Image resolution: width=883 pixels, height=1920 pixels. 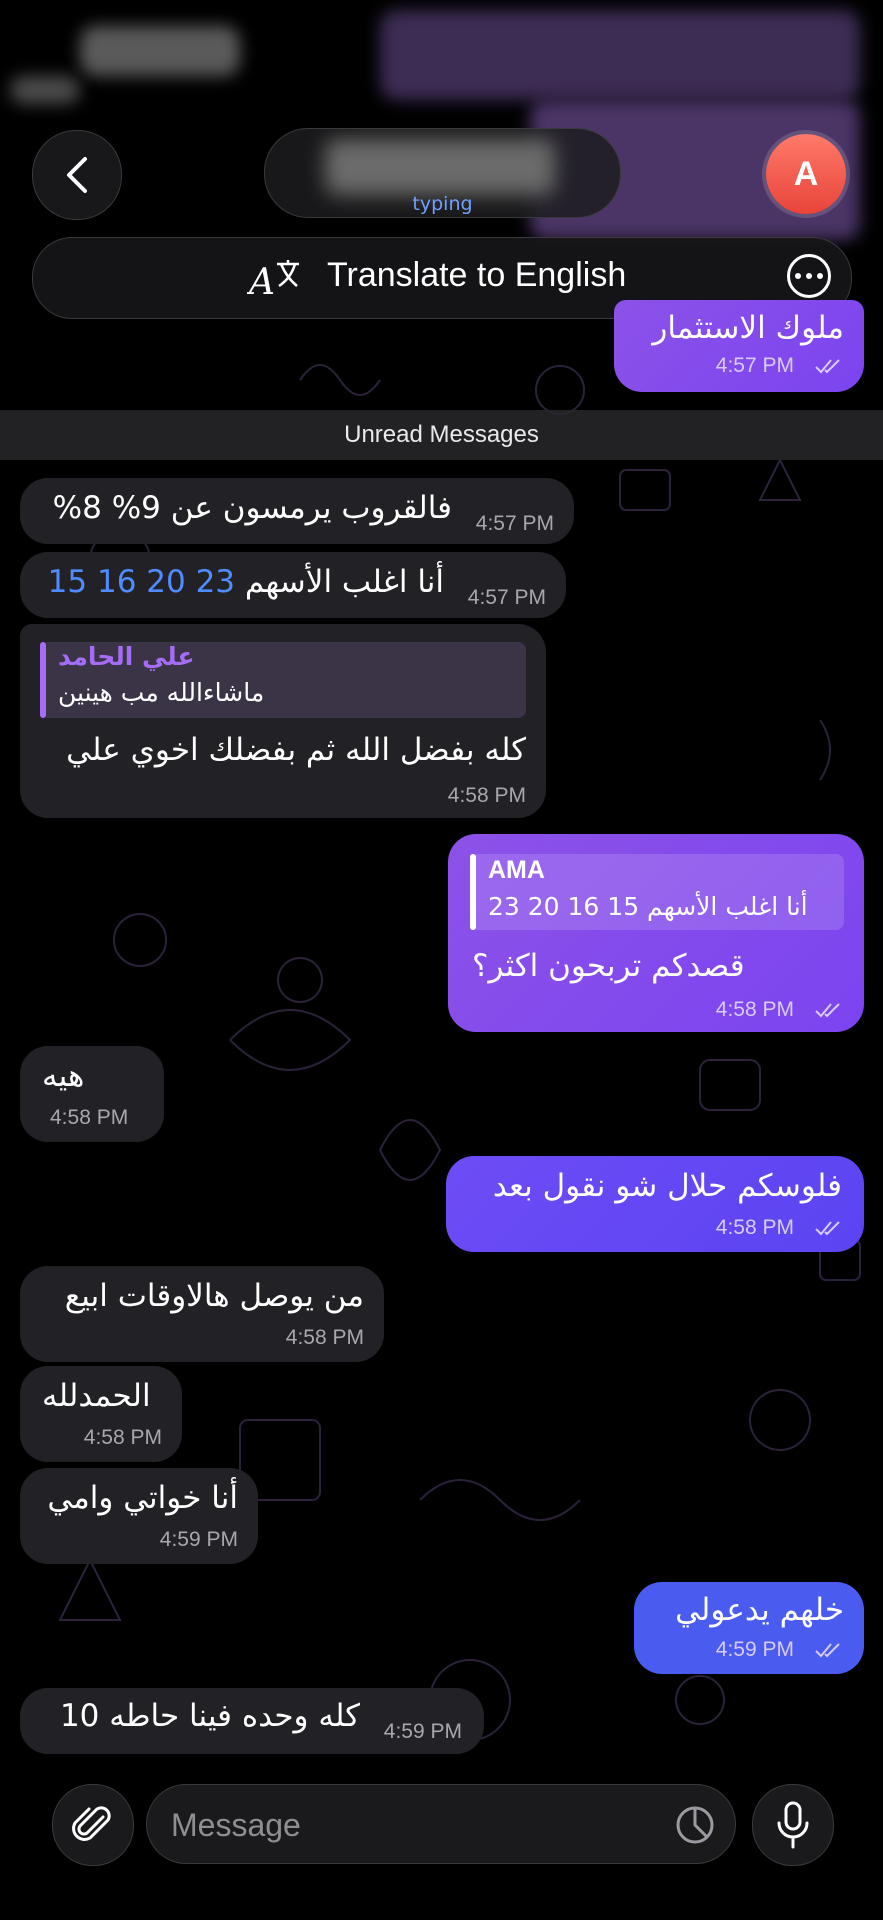 I want to click on attach-paperclip-icon, so click(x=91, y=1823).